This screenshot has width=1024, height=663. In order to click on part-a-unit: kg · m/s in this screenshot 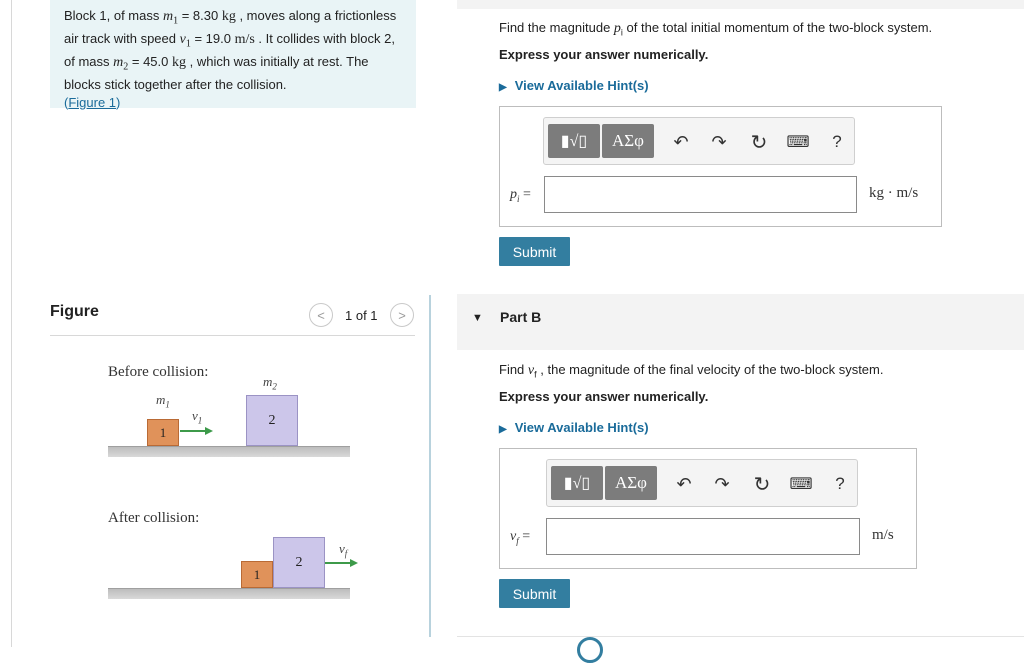, I will do `click(894, 193)`.